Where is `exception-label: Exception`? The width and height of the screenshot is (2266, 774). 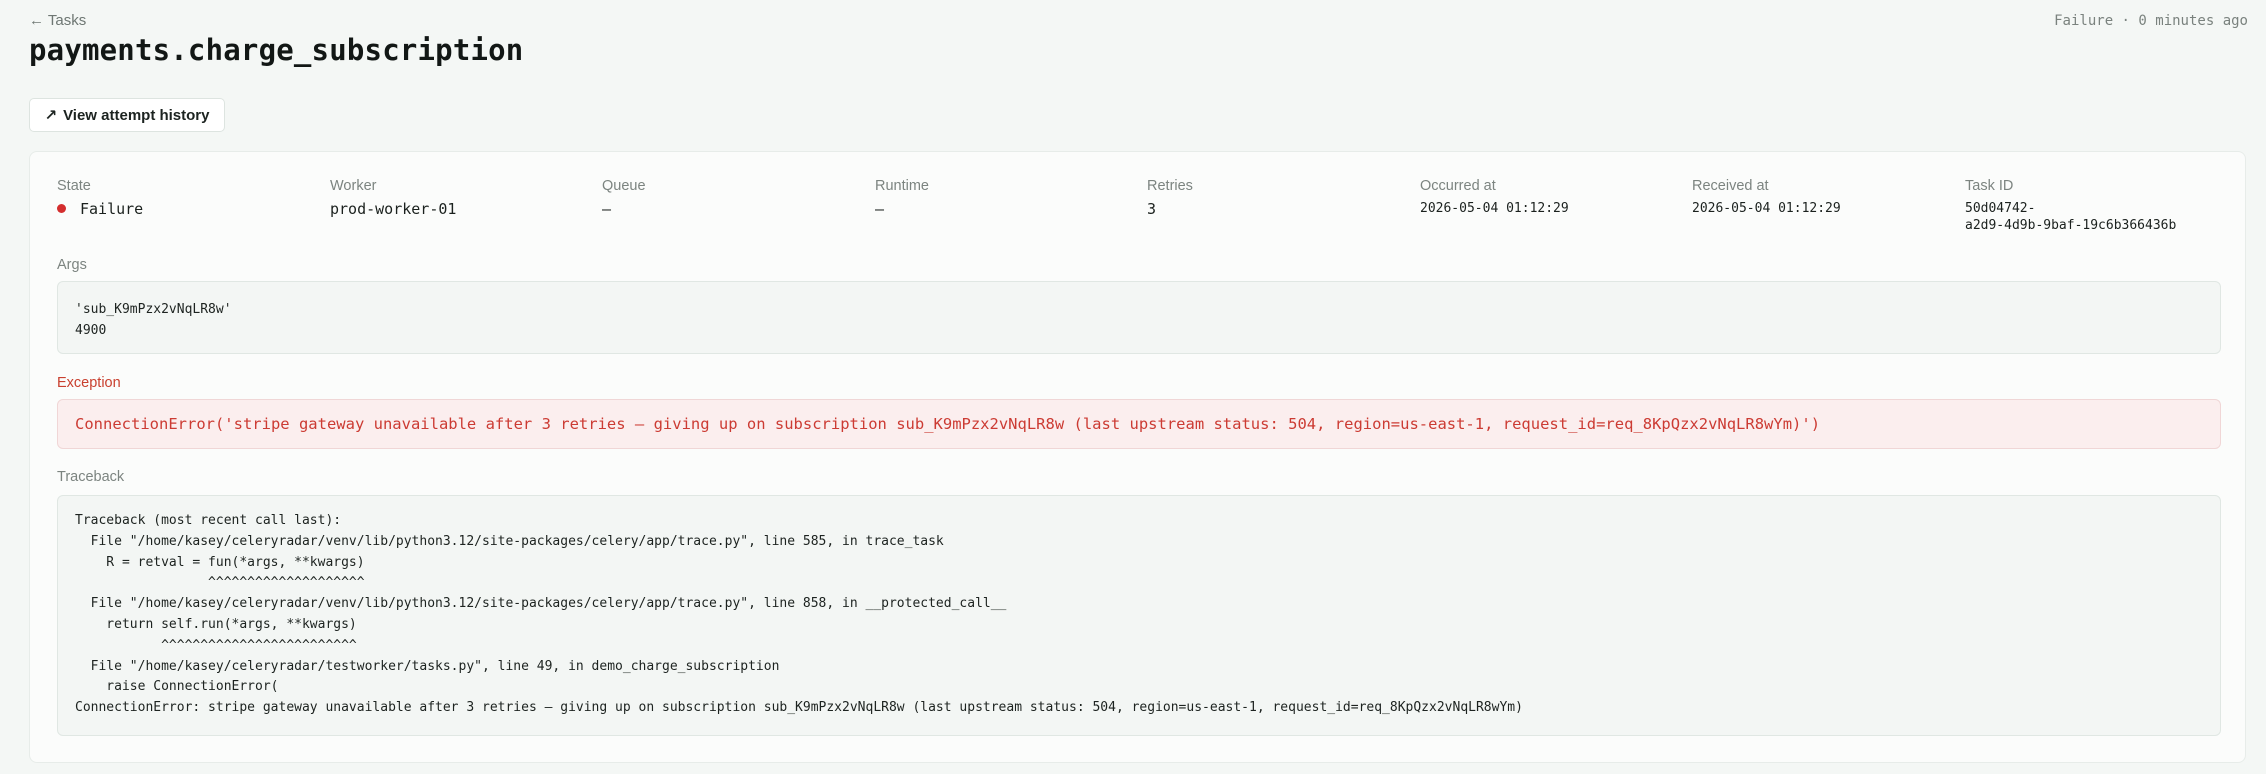
exception-label: Exception is located at coordinates (89, 383).